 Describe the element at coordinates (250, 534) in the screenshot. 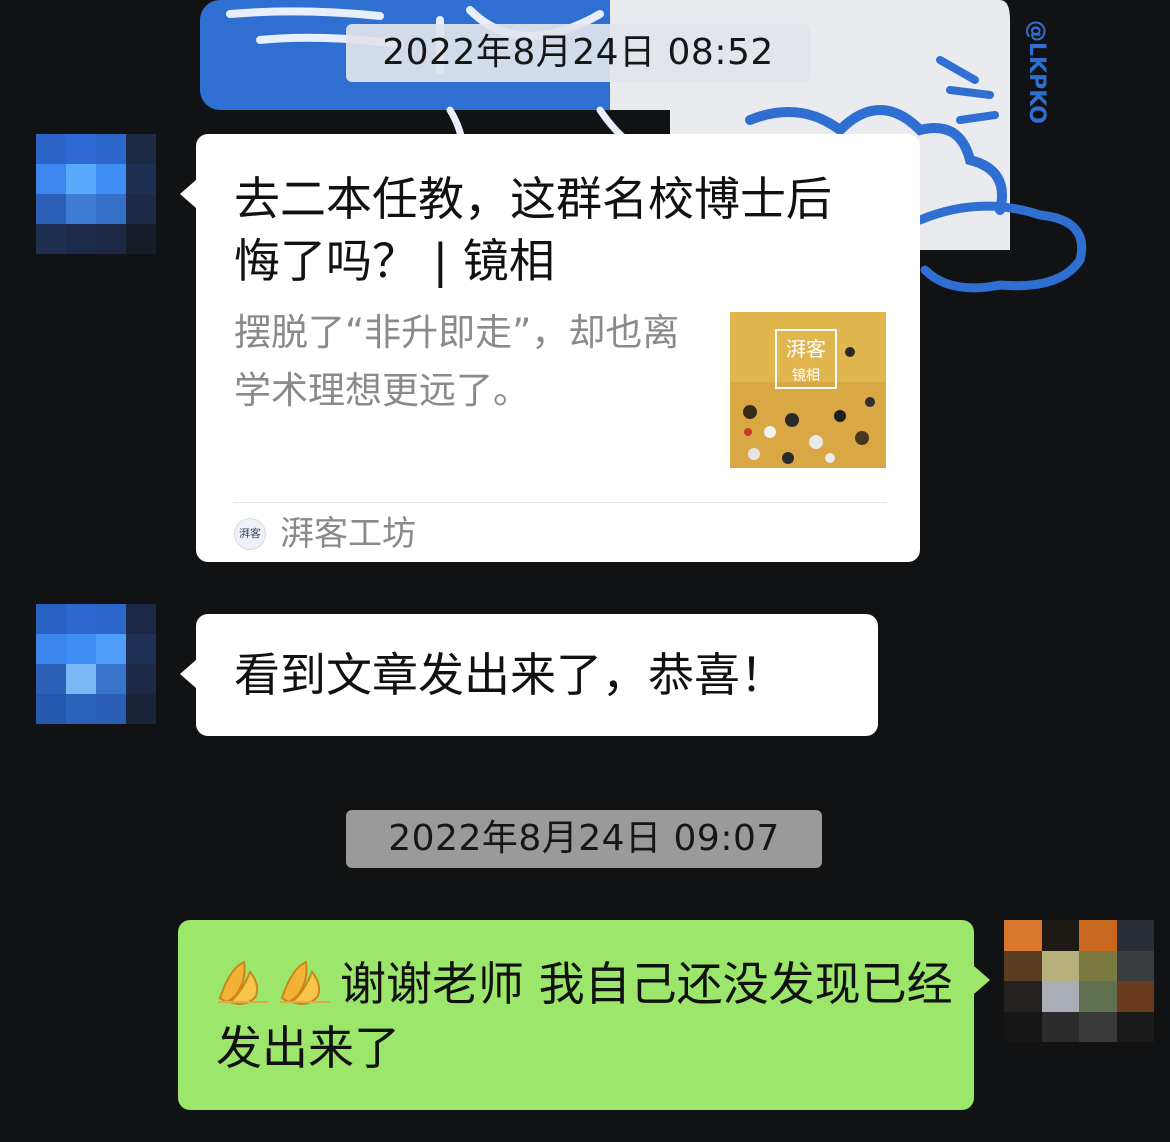

I see `source-logo: 湃客` at that location.